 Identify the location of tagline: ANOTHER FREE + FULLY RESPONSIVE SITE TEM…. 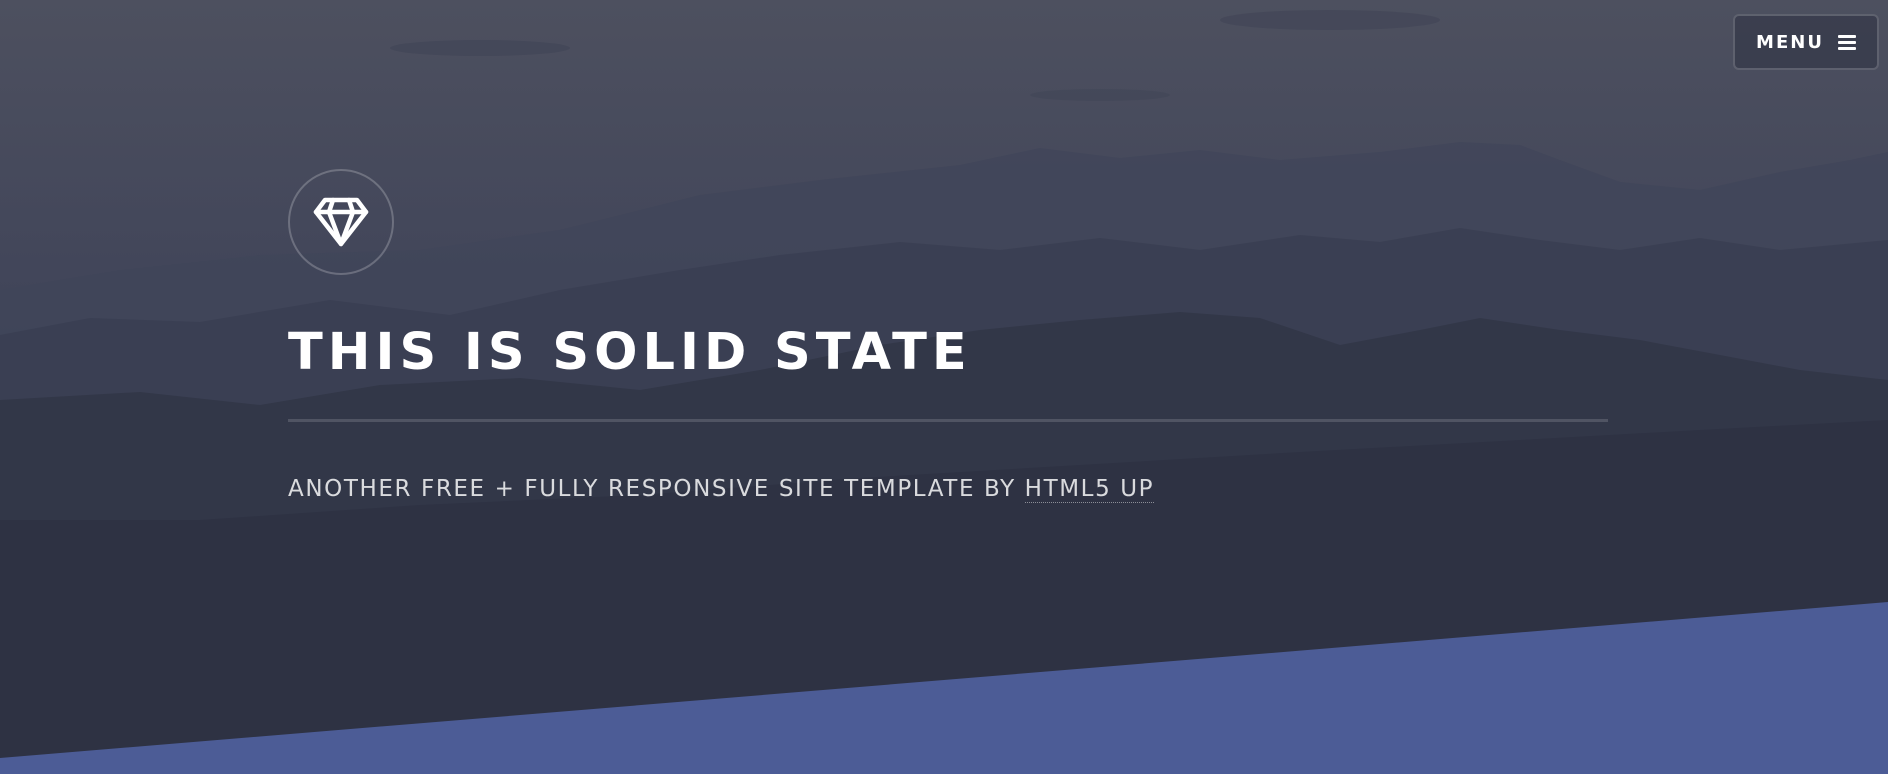
(721, 489).